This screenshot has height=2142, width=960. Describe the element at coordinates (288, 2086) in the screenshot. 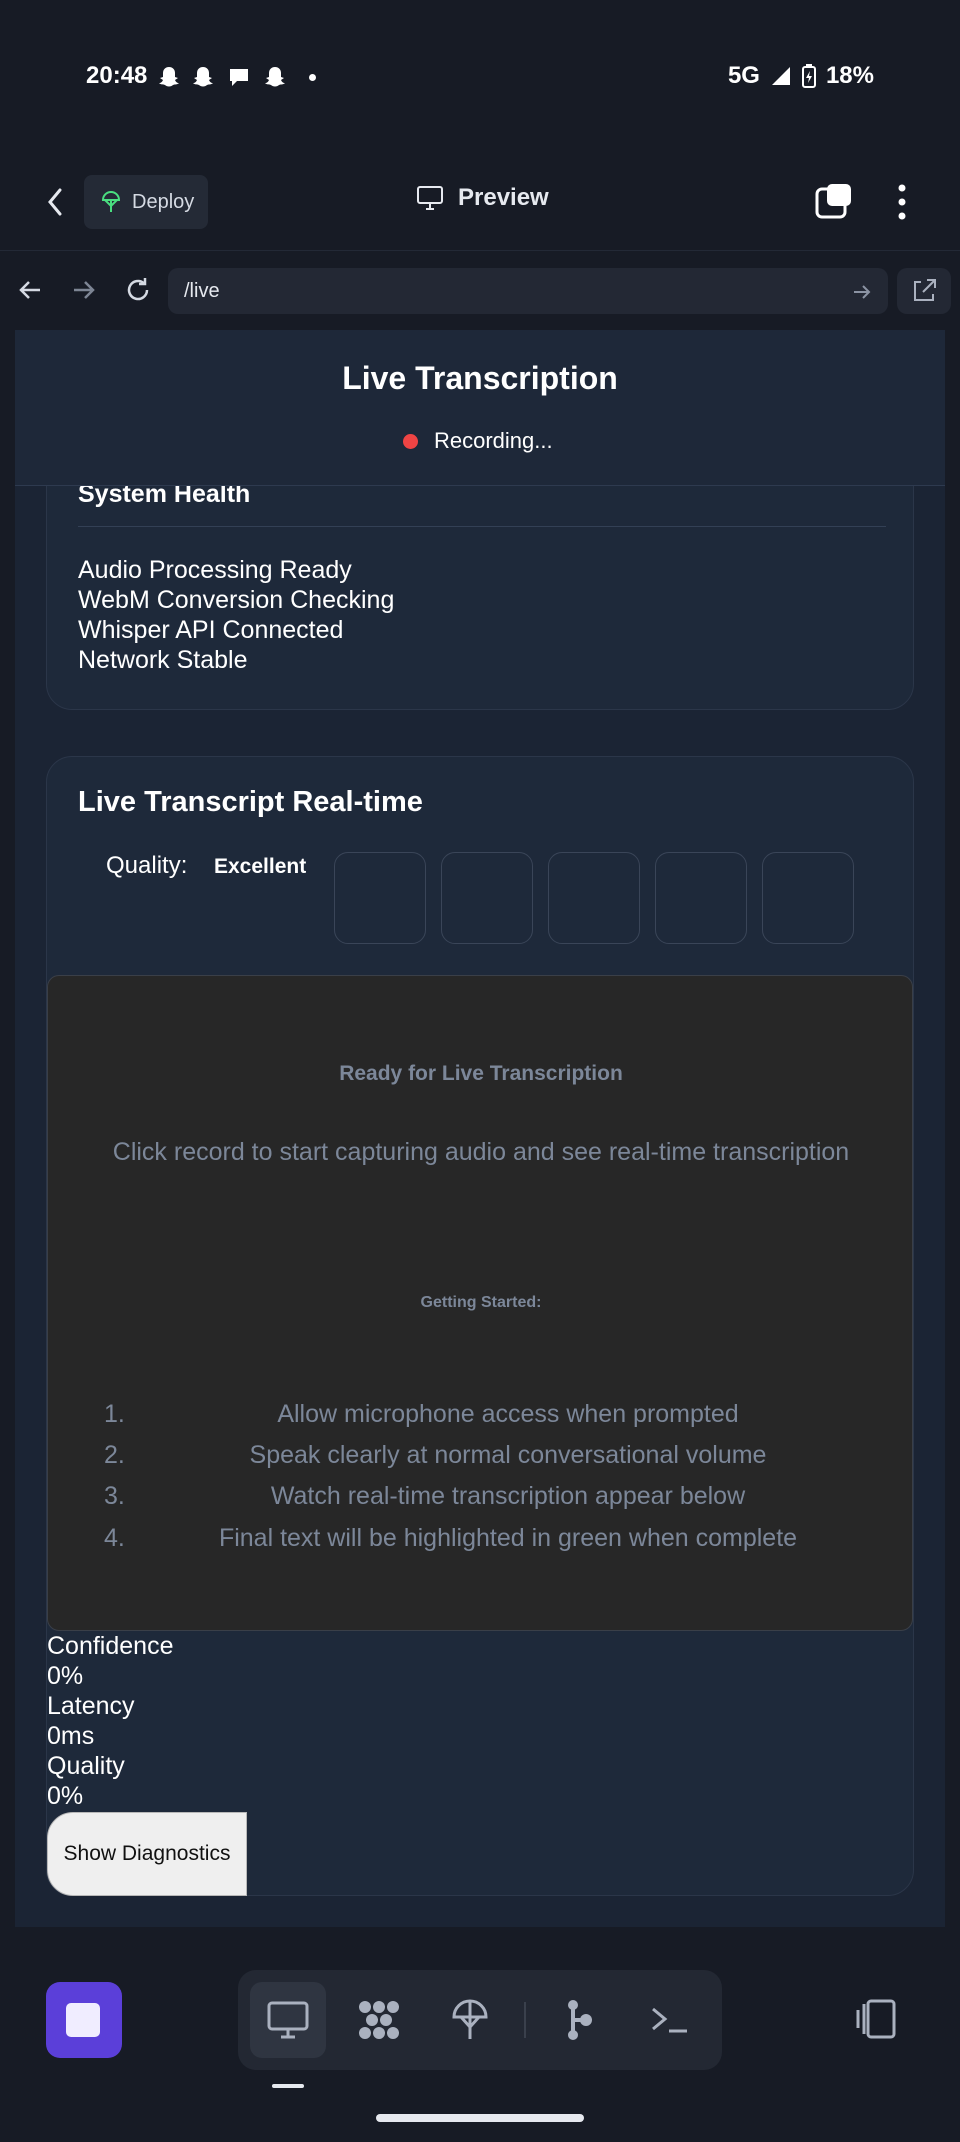

I see `active-tool-indicator` at that location.